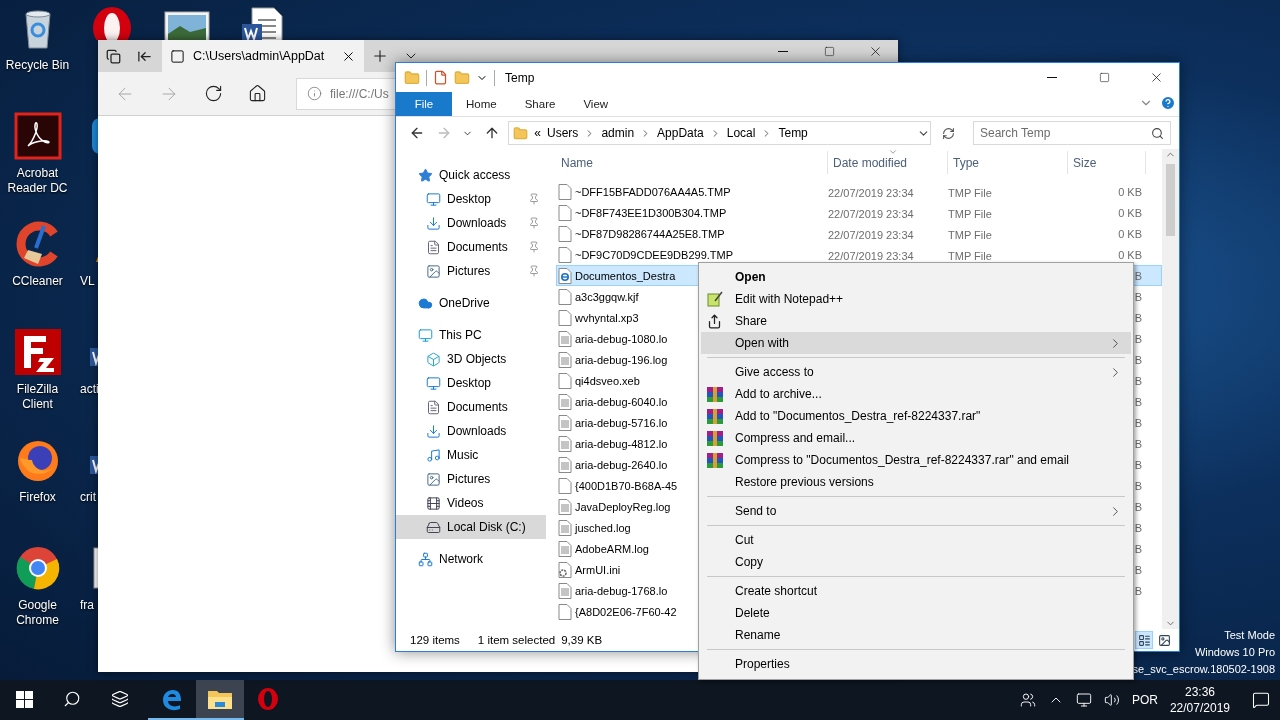 Image resolution: width=1280 pixels, height=720 pixels. I want to click on item-count: 129 items, so click(435, 640).